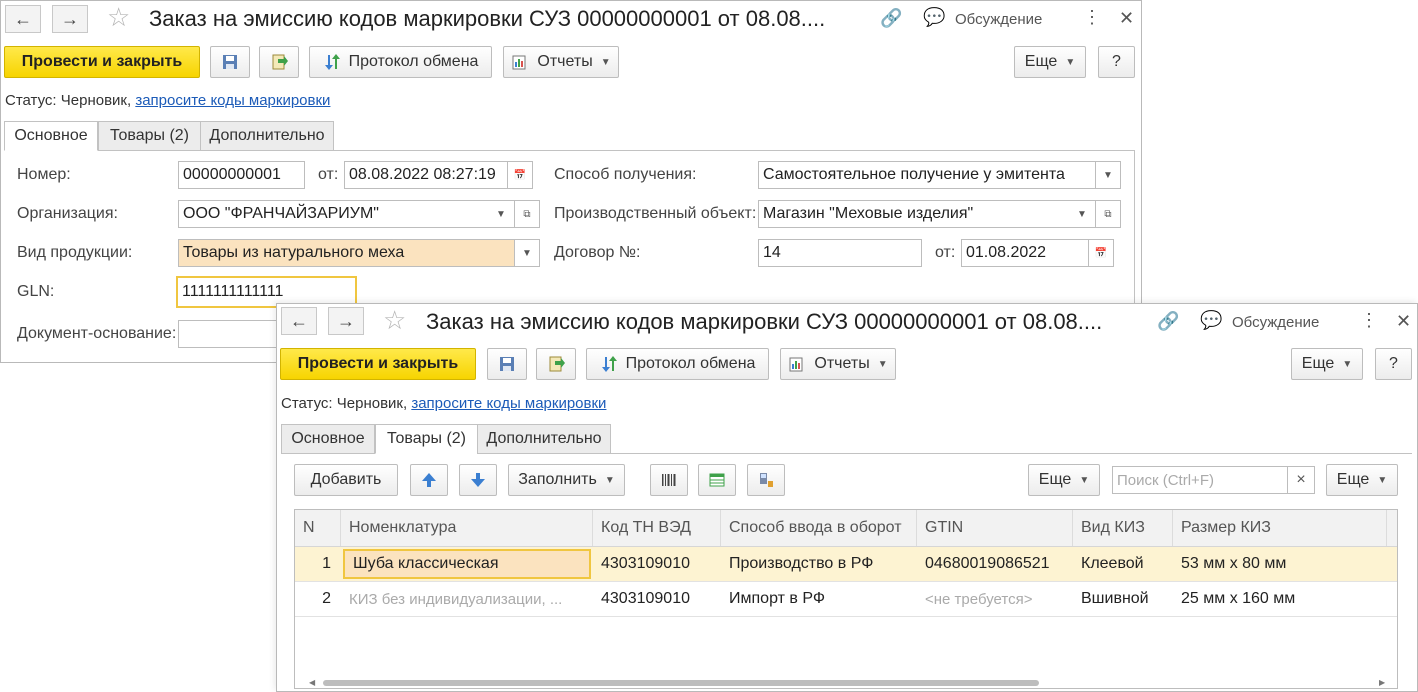 The image size is (1418, 692). Describe the element at coordinates (1123, 528) in the screenshot. I see `column-header-kiz-type: Вид КИЗ` at that location.